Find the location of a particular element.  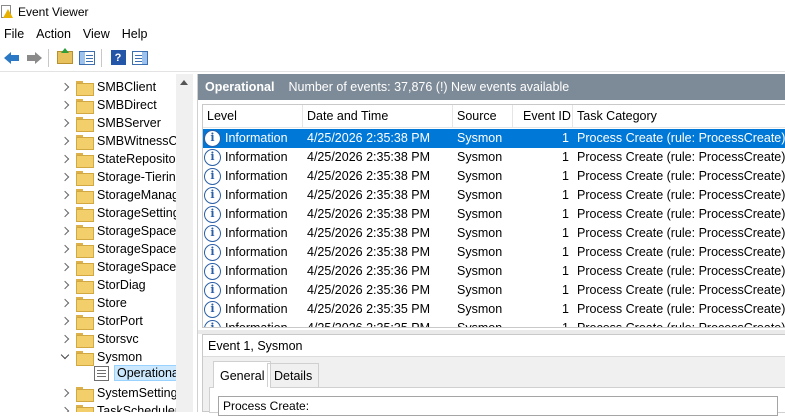

tree-item: StorDiag is located at coordinates (103, 285).